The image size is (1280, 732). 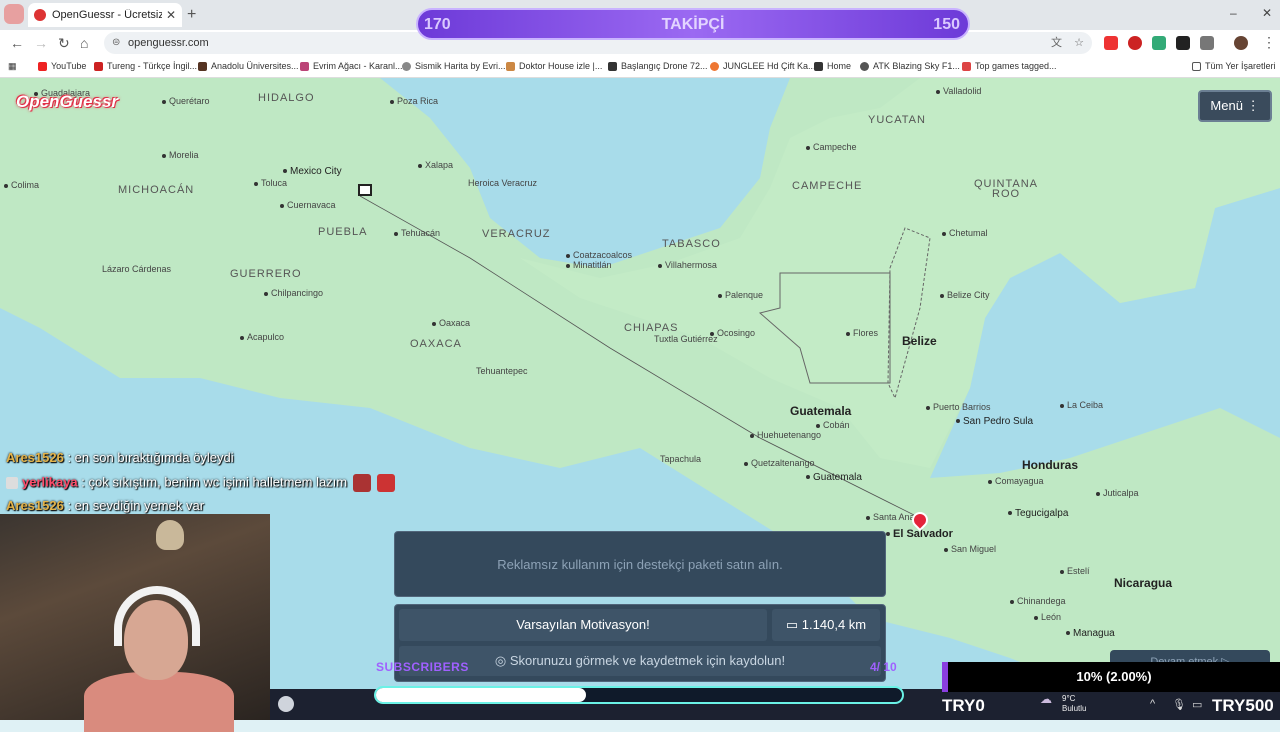 I want to click on tab-title: OpenGuessr - Ücretsiz Geo, so click(x=107, y=15).